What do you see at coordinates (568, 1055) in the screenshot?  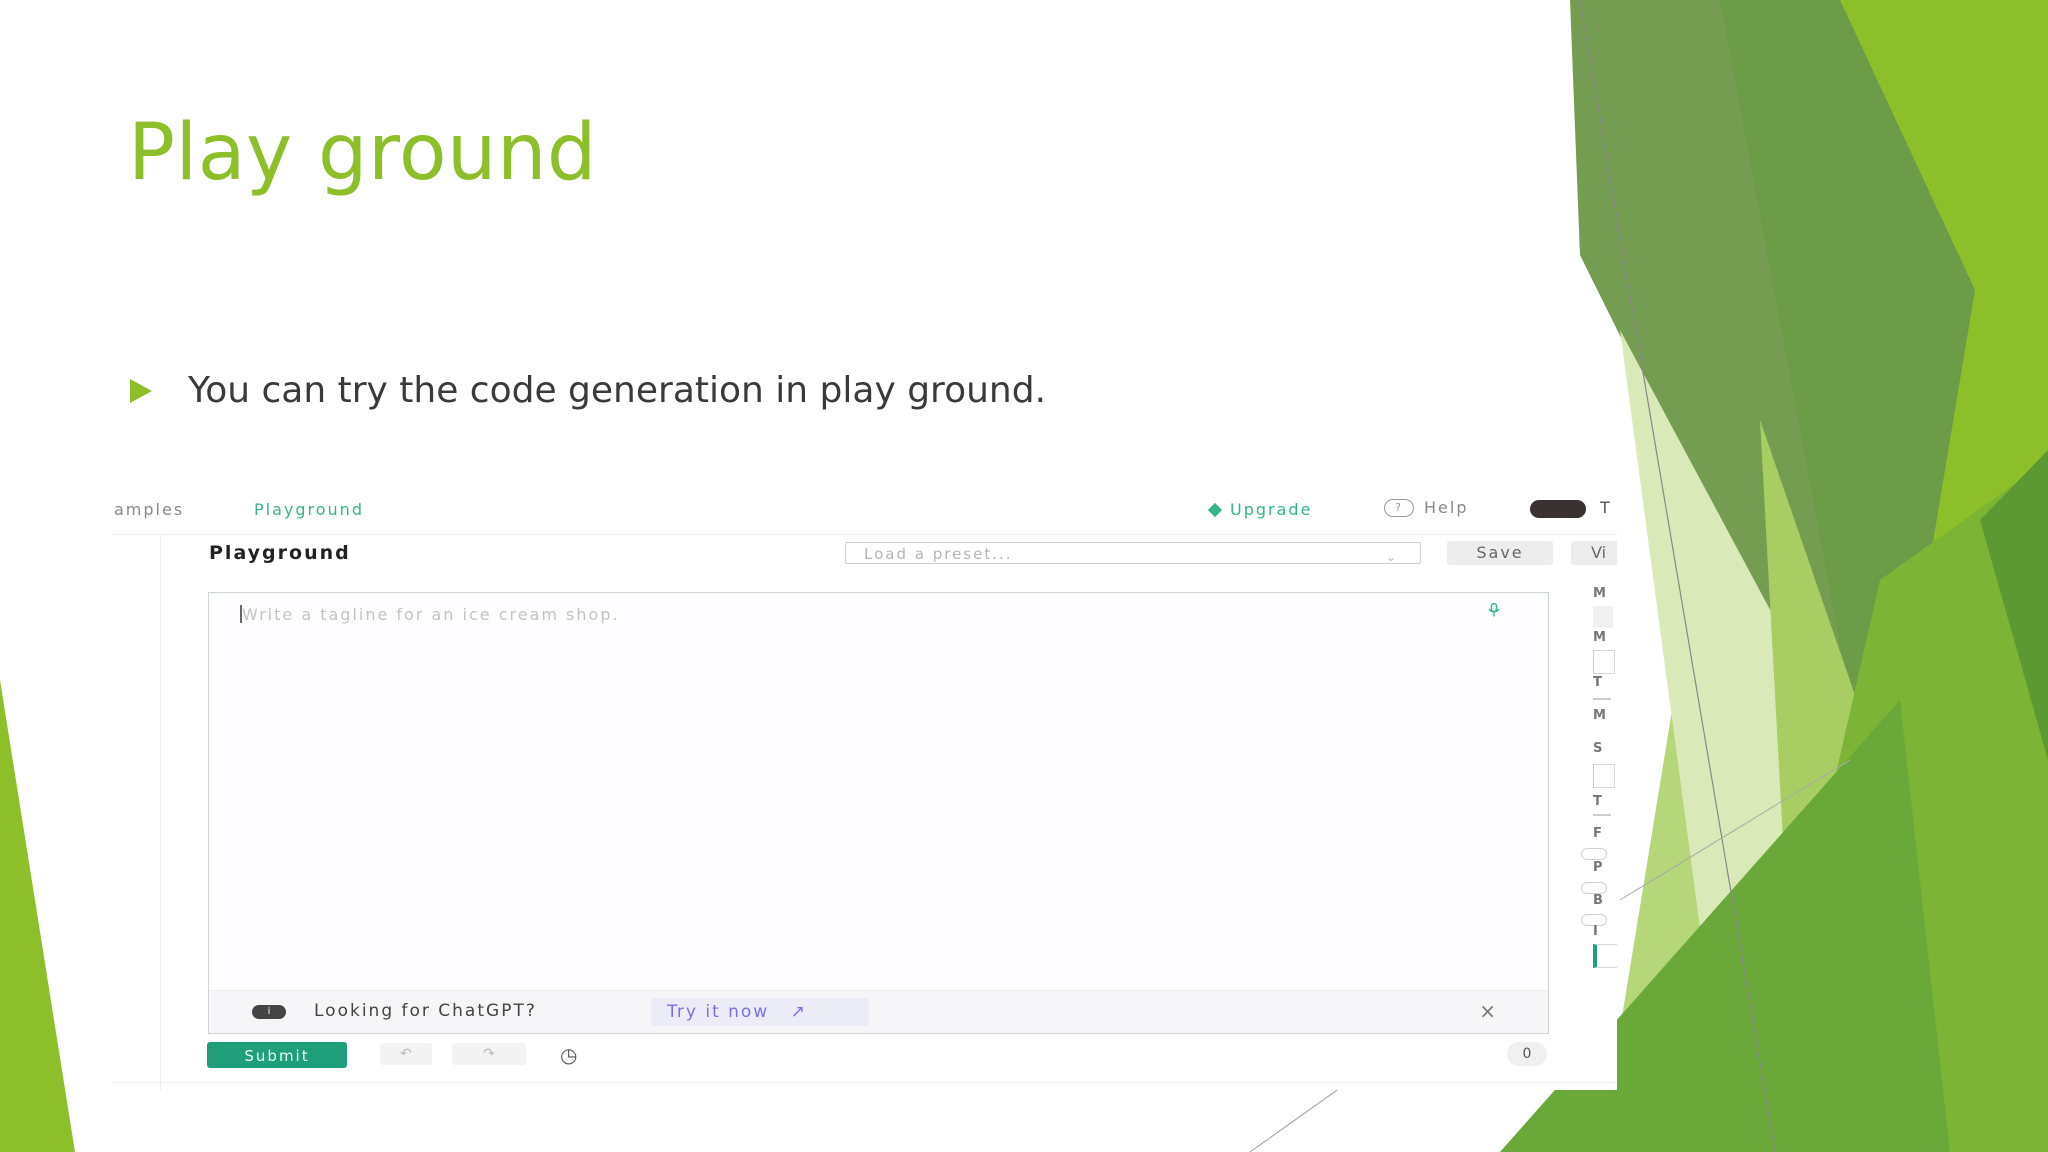 I see `history-icon: ◷` at bounding box center [568, 1055].